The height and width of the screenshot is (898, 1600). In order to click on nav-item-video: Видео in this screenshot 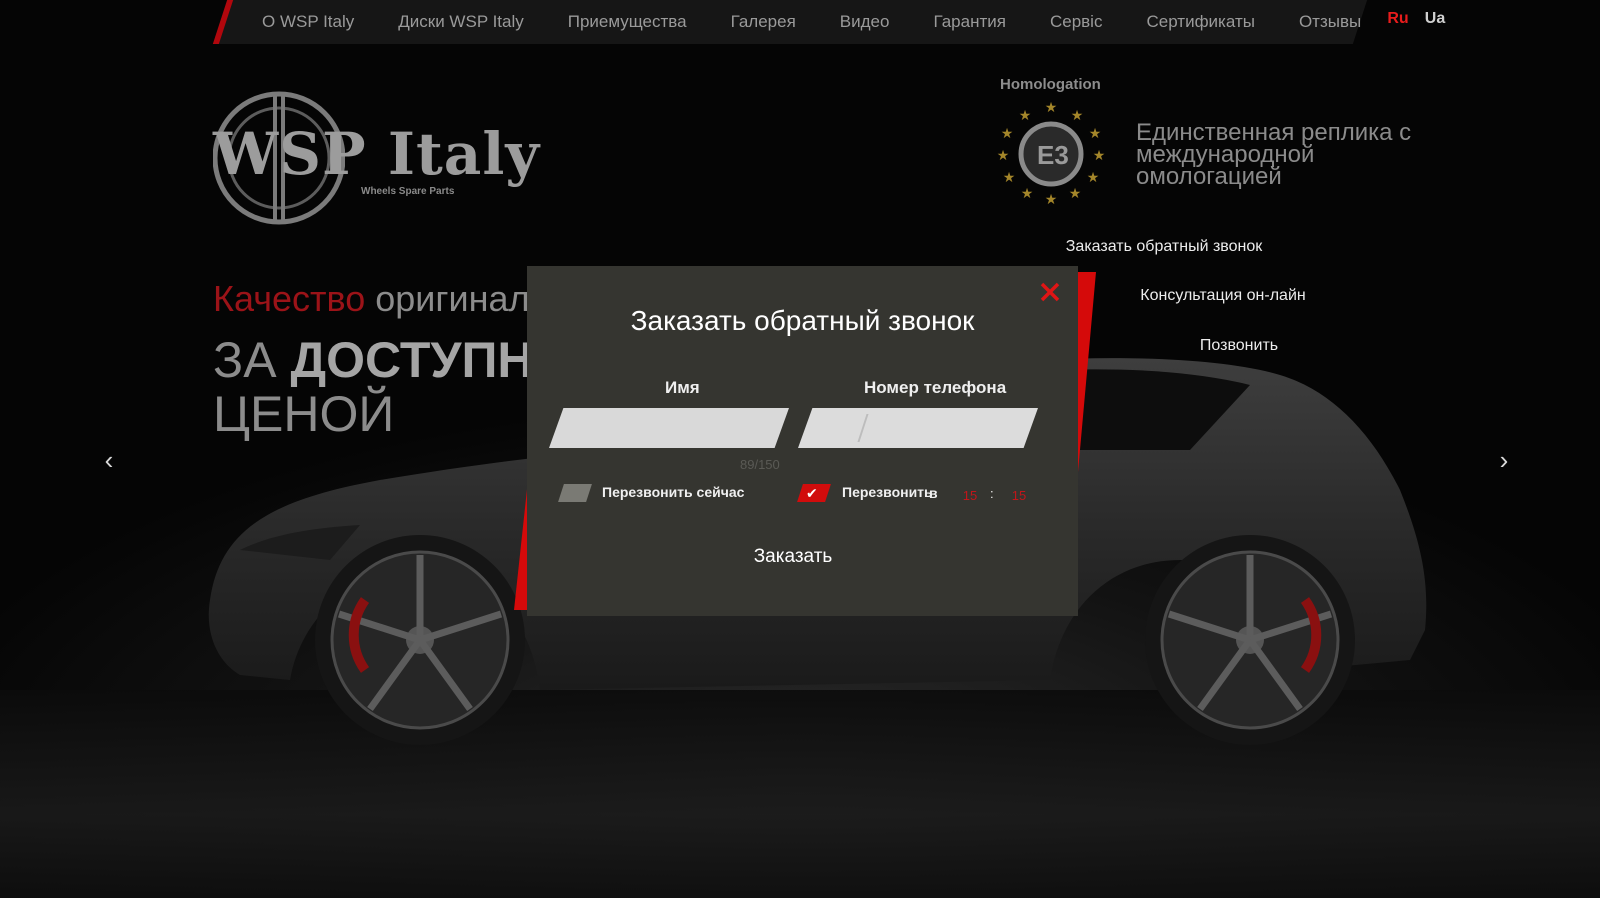, I will do `click(865, 22)`.